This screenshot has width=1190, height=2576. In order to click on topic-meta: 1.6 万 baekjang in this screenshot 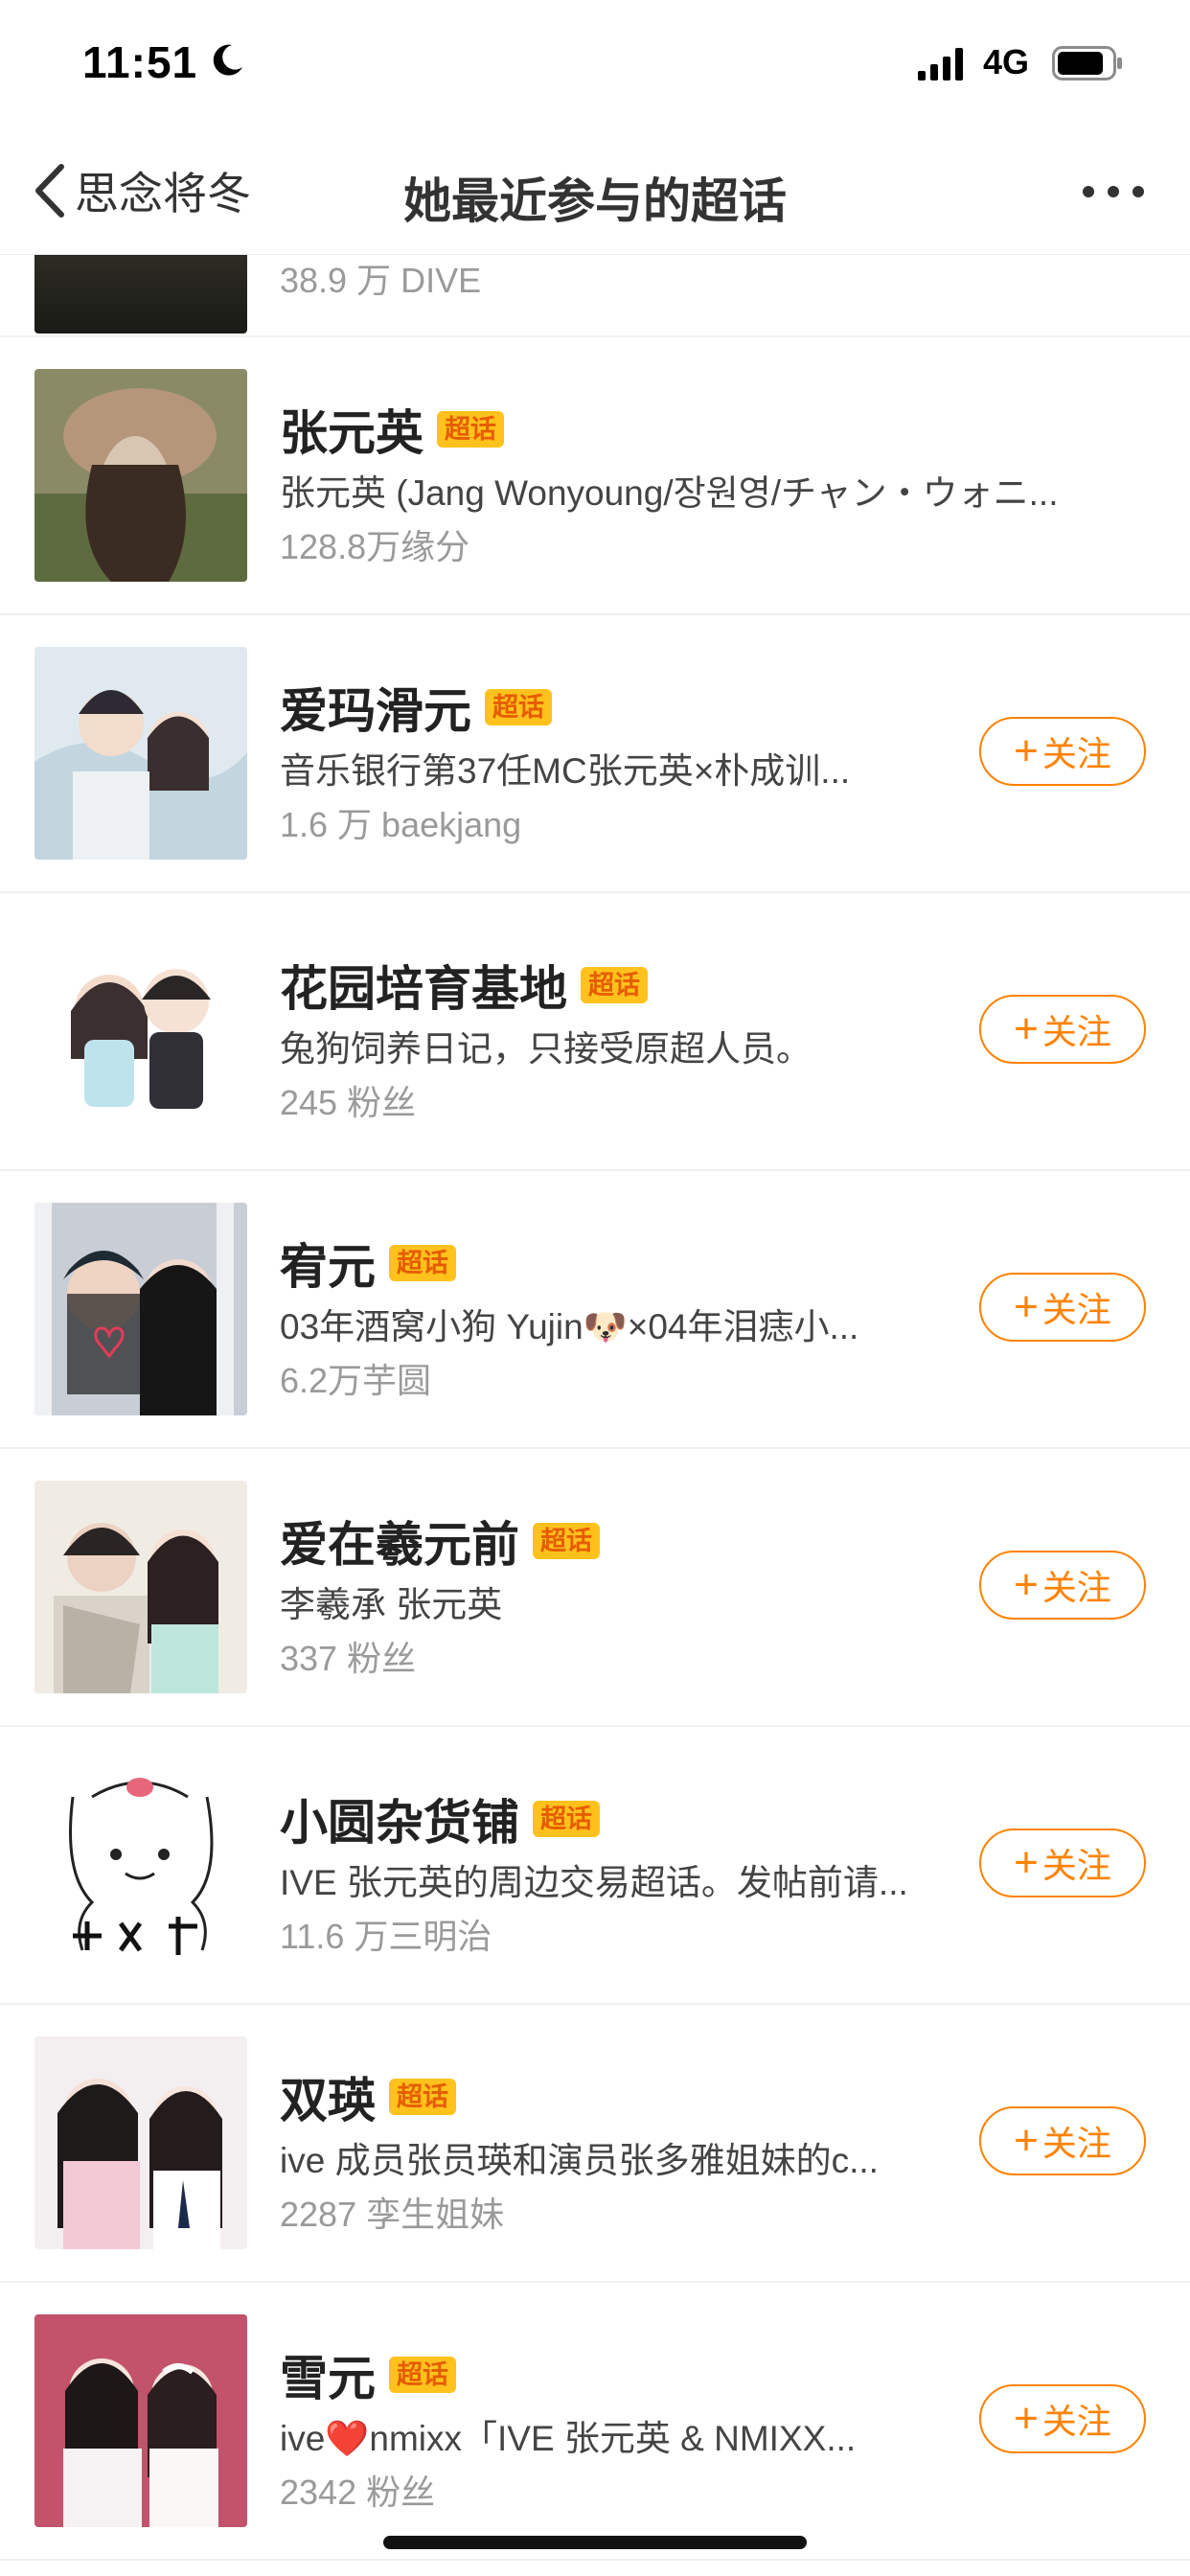, I will do `click(401, 824)`.